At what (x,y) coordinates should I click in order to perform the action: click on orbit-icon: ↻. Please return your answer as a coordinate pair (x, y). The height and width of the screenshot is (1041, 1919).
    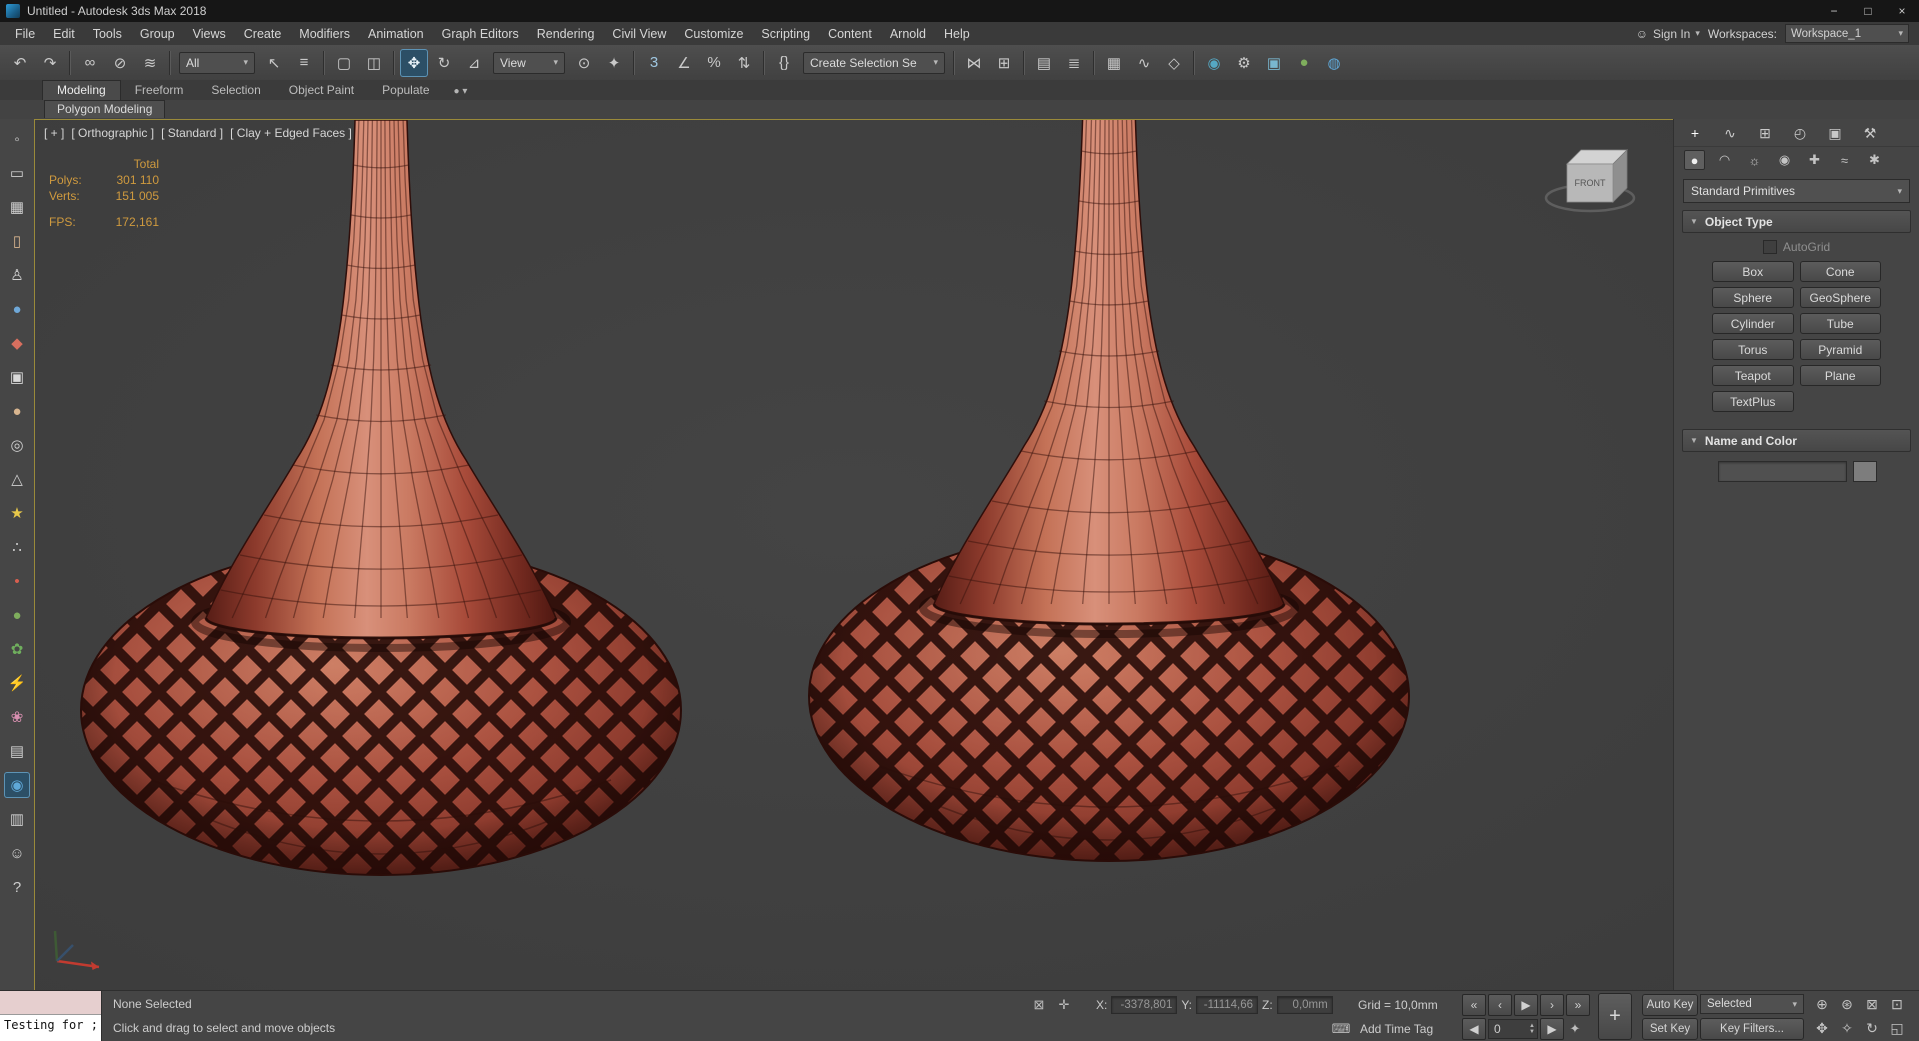
    Looking at the image, I should click on (1872, 1028).